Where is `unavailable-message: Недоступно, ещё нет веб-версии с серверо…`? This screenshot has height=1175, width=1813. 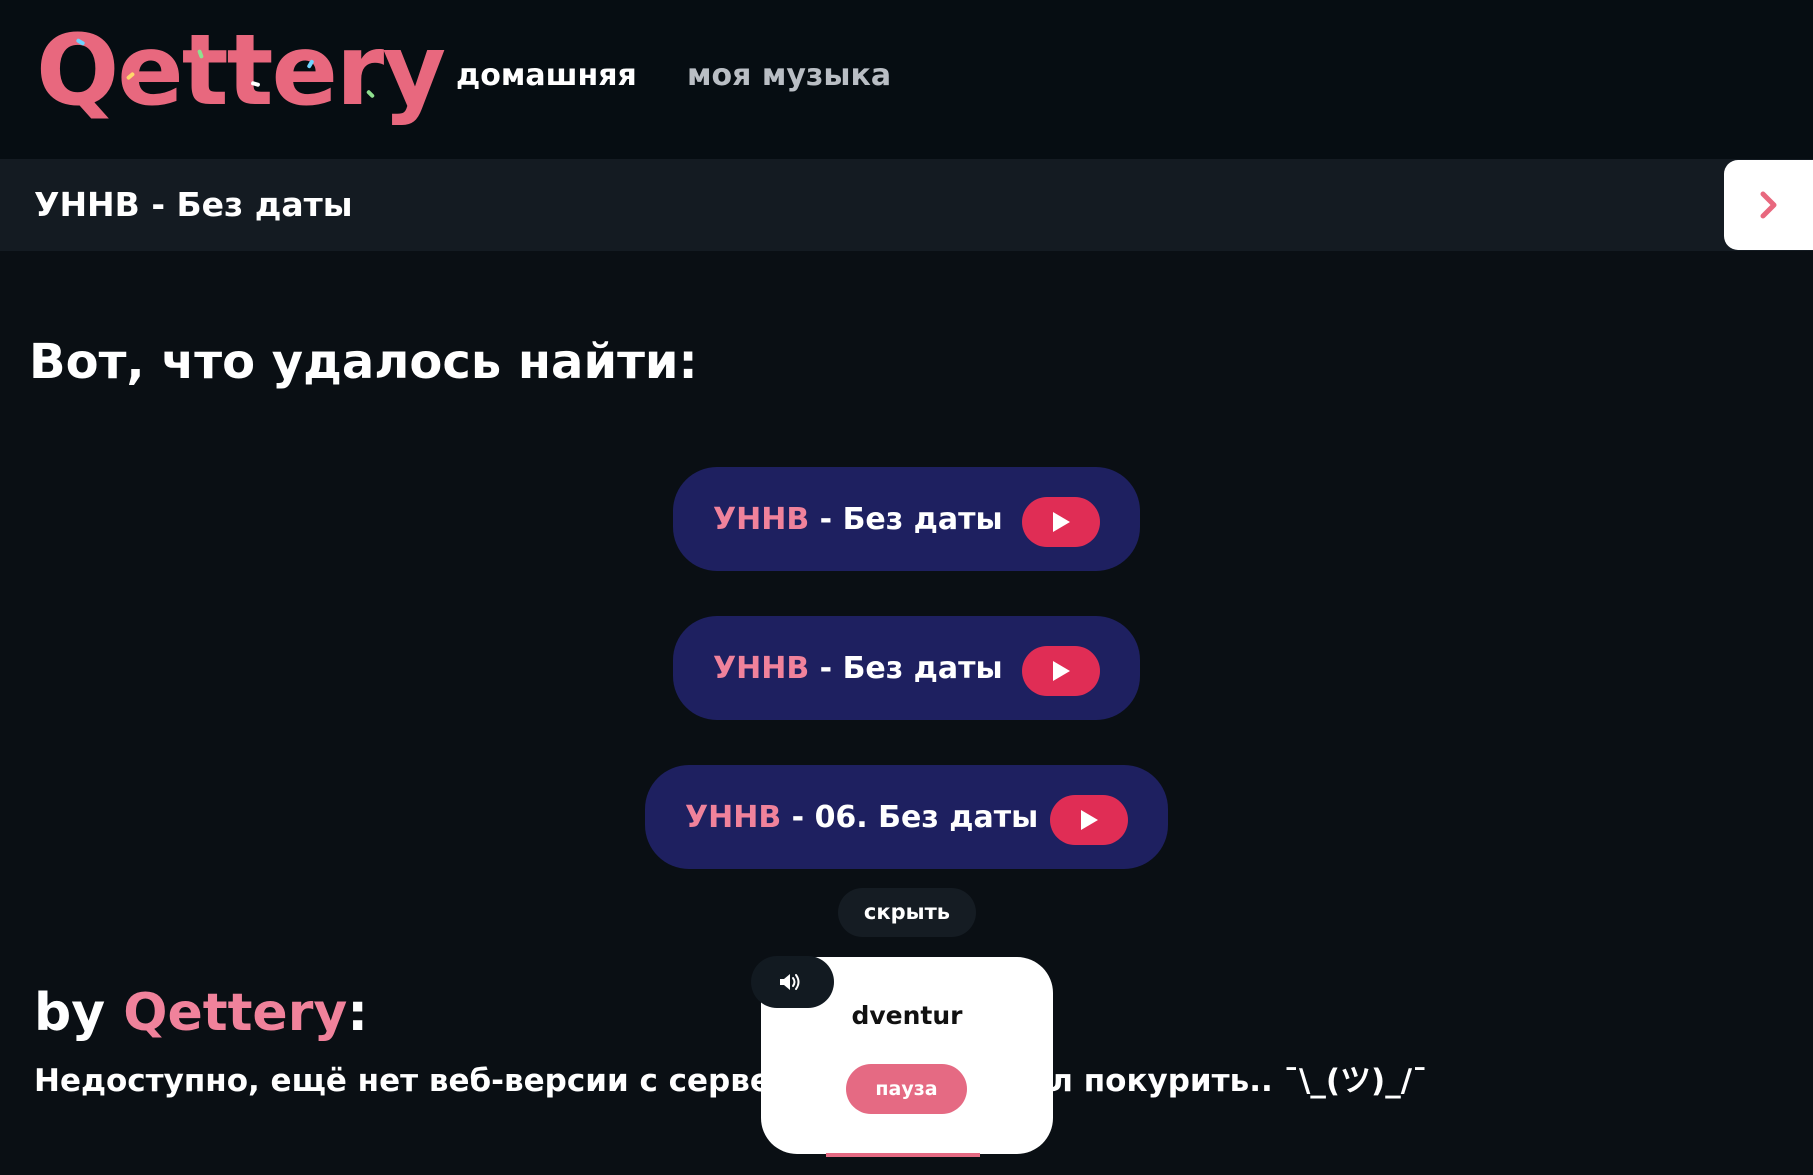 unavailable-message: Недоступно, ещё нет веб-версии с серверо… is located at coordinates (731, 1081).